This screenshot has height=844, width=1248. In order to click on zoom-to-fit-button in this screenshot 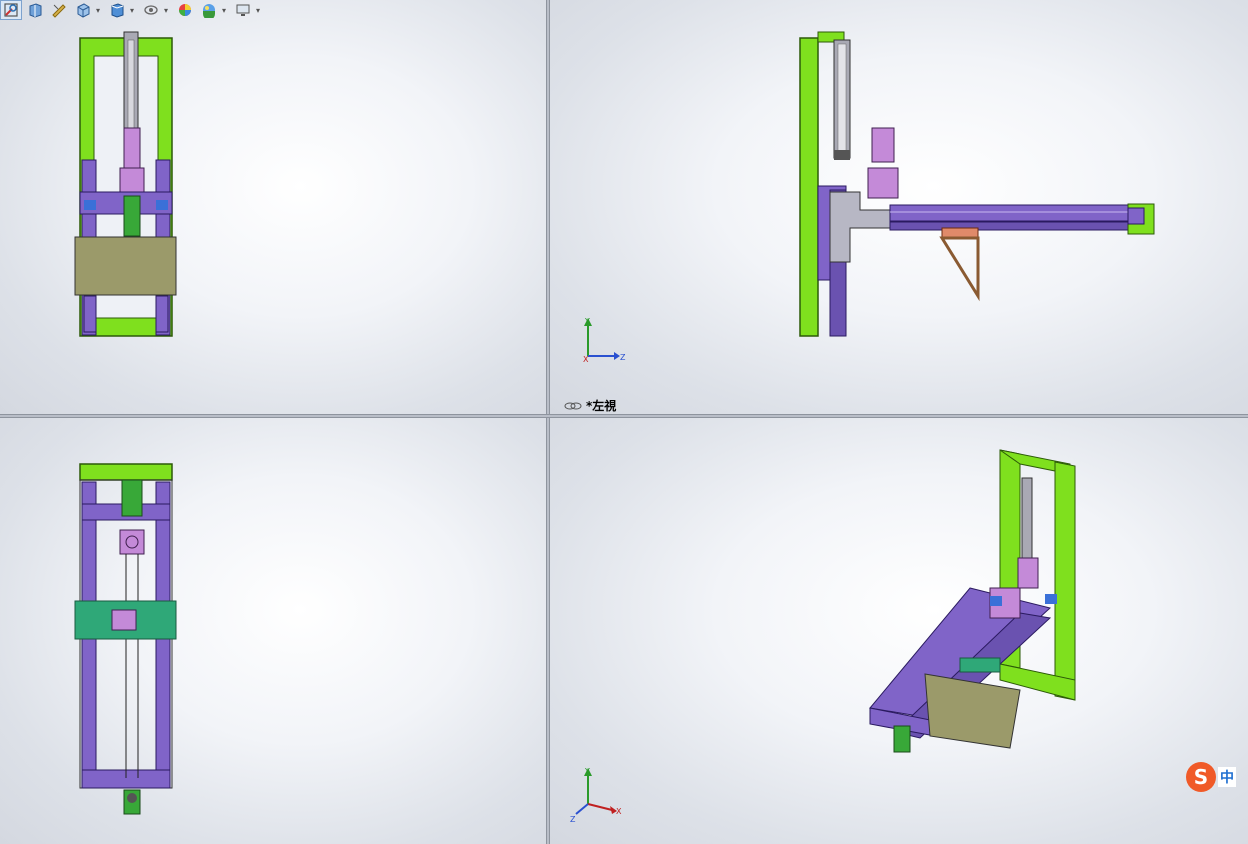, I will do `click(11, 10)`.